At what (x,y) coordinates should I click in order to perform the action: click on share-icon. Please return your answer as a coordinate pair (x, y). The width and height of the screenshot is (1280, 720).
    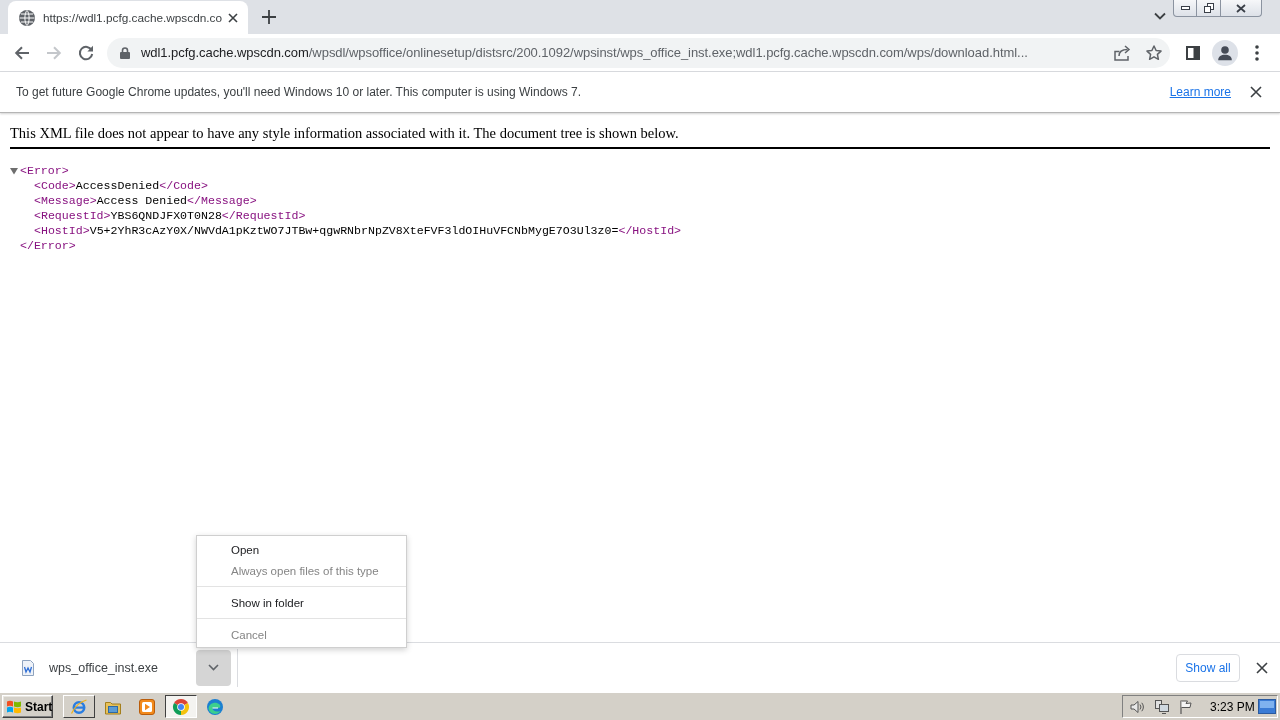
    Looking at the image, I should click on (1122, 52).